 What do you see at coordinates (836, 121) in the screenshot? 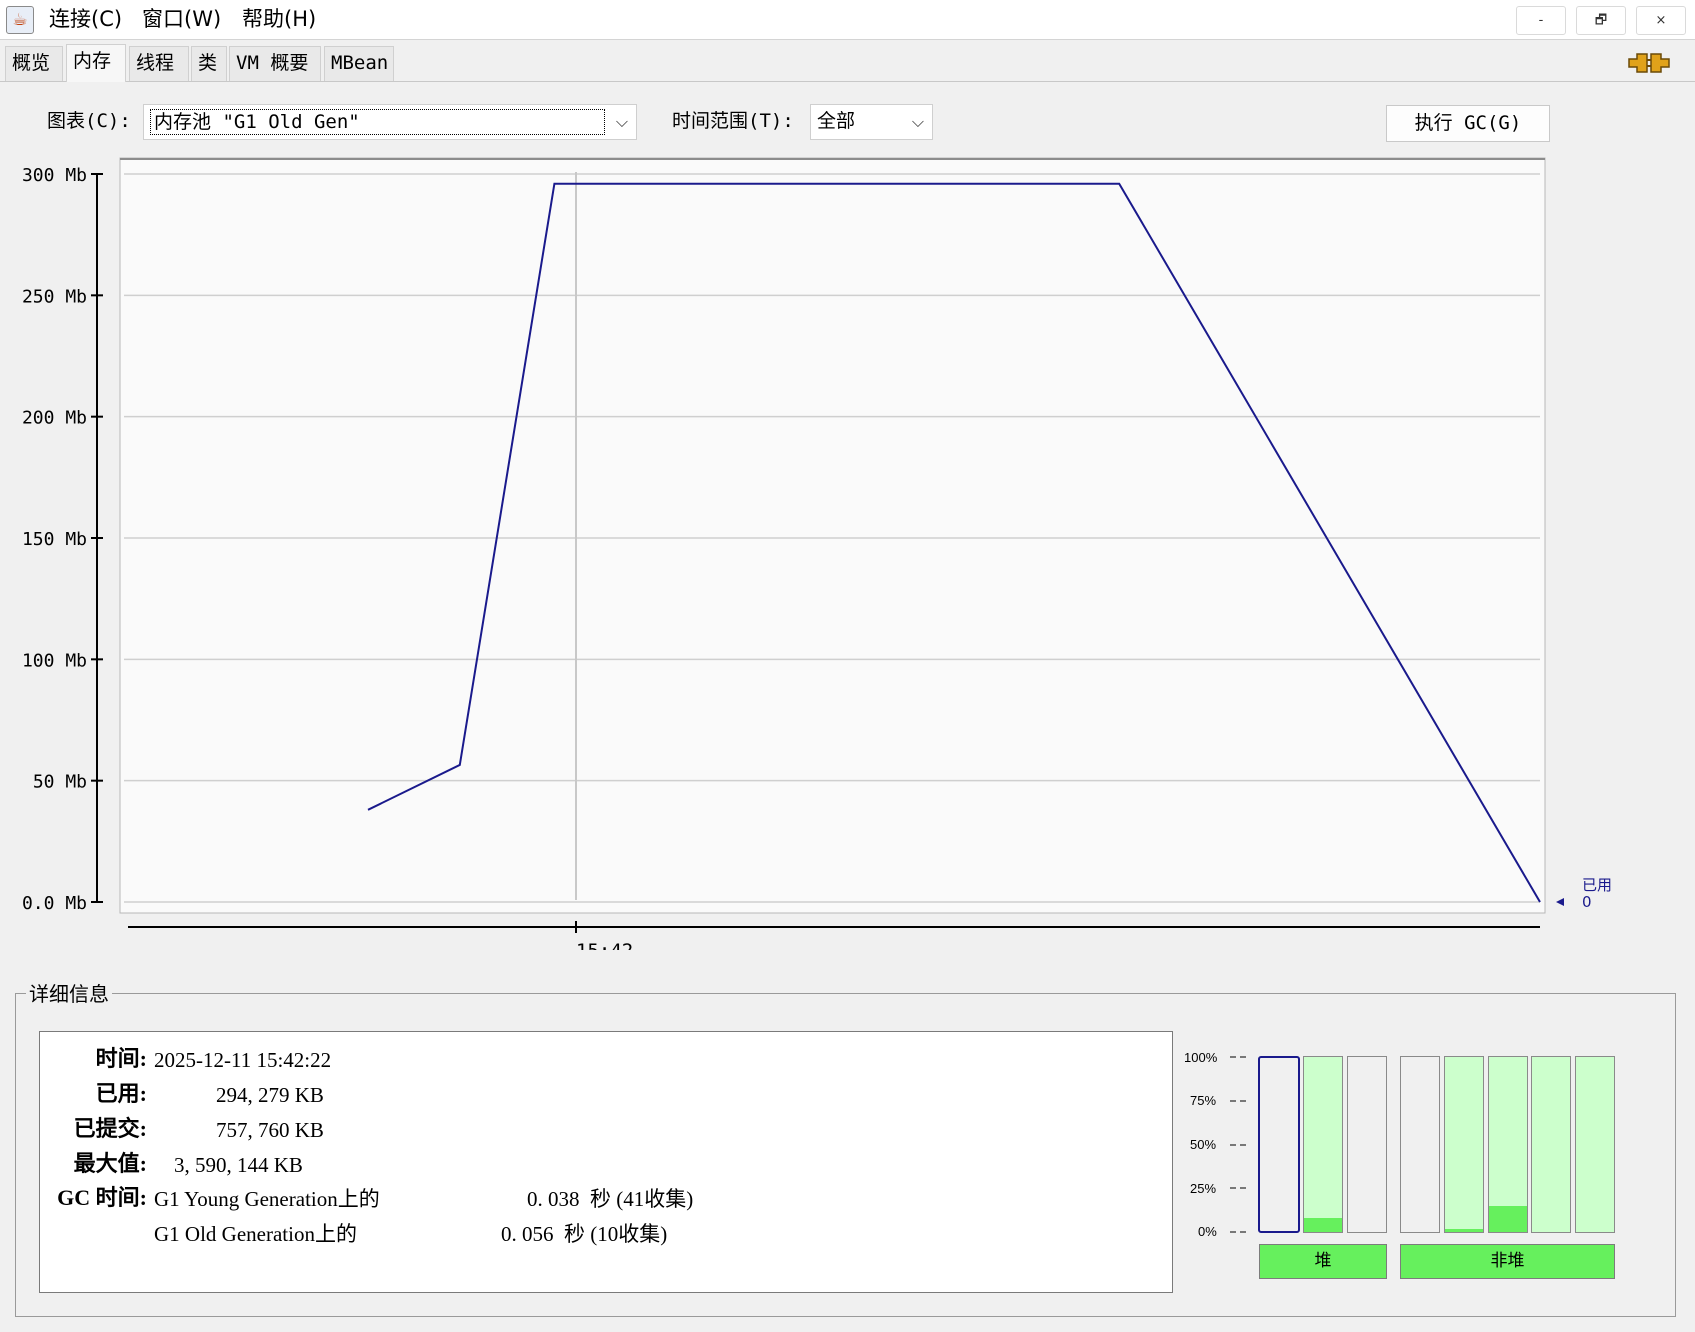
I see `time-range-value: 全部` at bounding box center [836, 121].